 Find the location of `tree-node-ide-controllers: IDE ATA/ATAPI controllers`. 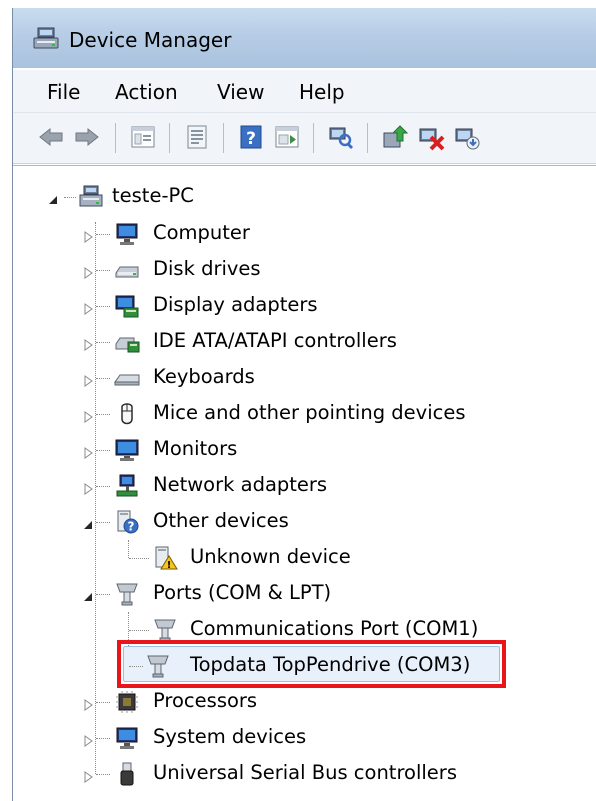

tree-node-ide-controllers: IDE ATA/ATAPI controllers is located at coordinates (298, 342).